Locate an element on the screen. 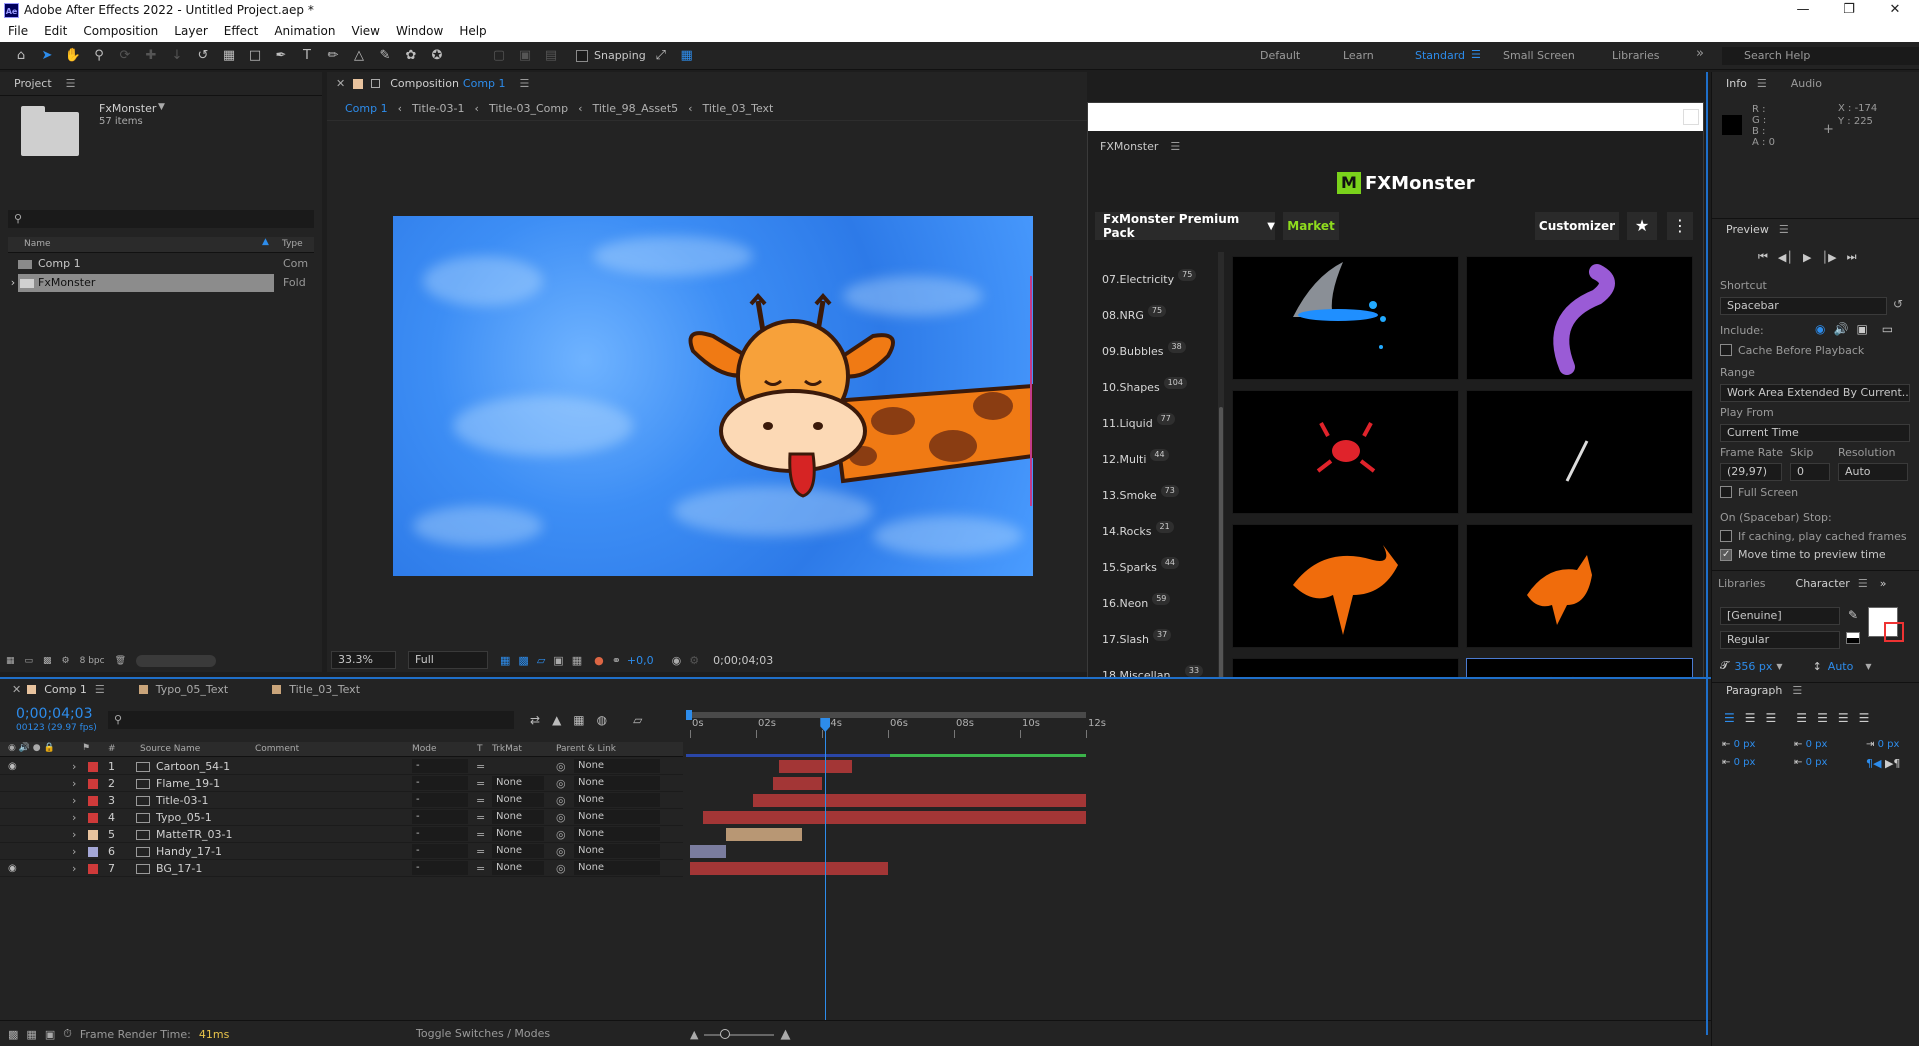 The width and height of the screenshot is (1919, 1046). category-item: 15.Sparks 44 is located at coordinates (1153, 568).